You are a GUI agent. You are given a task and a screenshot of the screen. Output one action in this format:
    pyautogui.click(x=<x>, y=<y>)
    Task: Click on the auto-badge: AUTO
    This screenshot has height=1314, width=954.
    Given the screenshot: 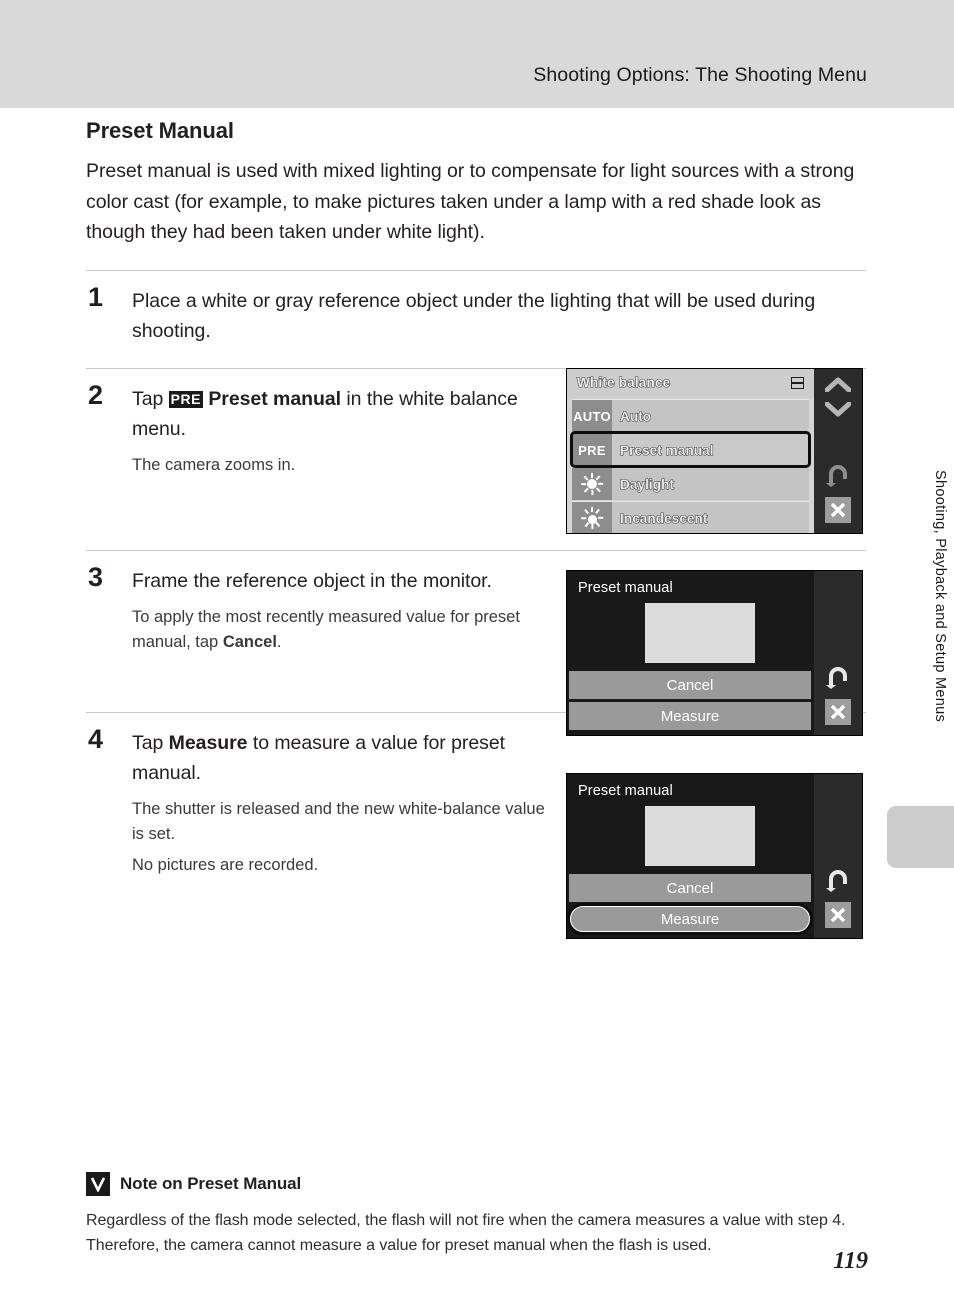 What is the action you would take?
    pyautogui.click(x=592, y=416)
    